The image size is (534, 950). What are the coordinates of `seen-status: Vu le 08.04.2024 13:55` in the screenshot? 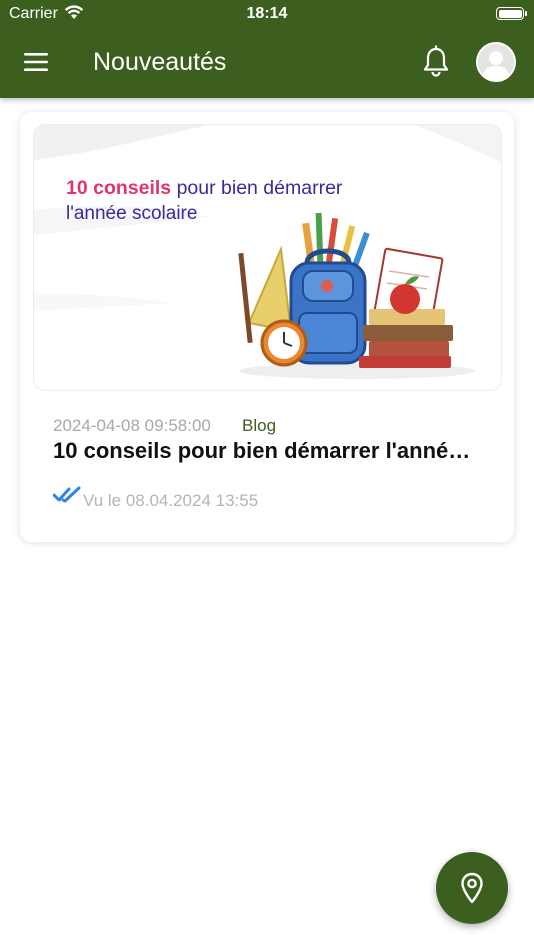 It's located at (171, 500).